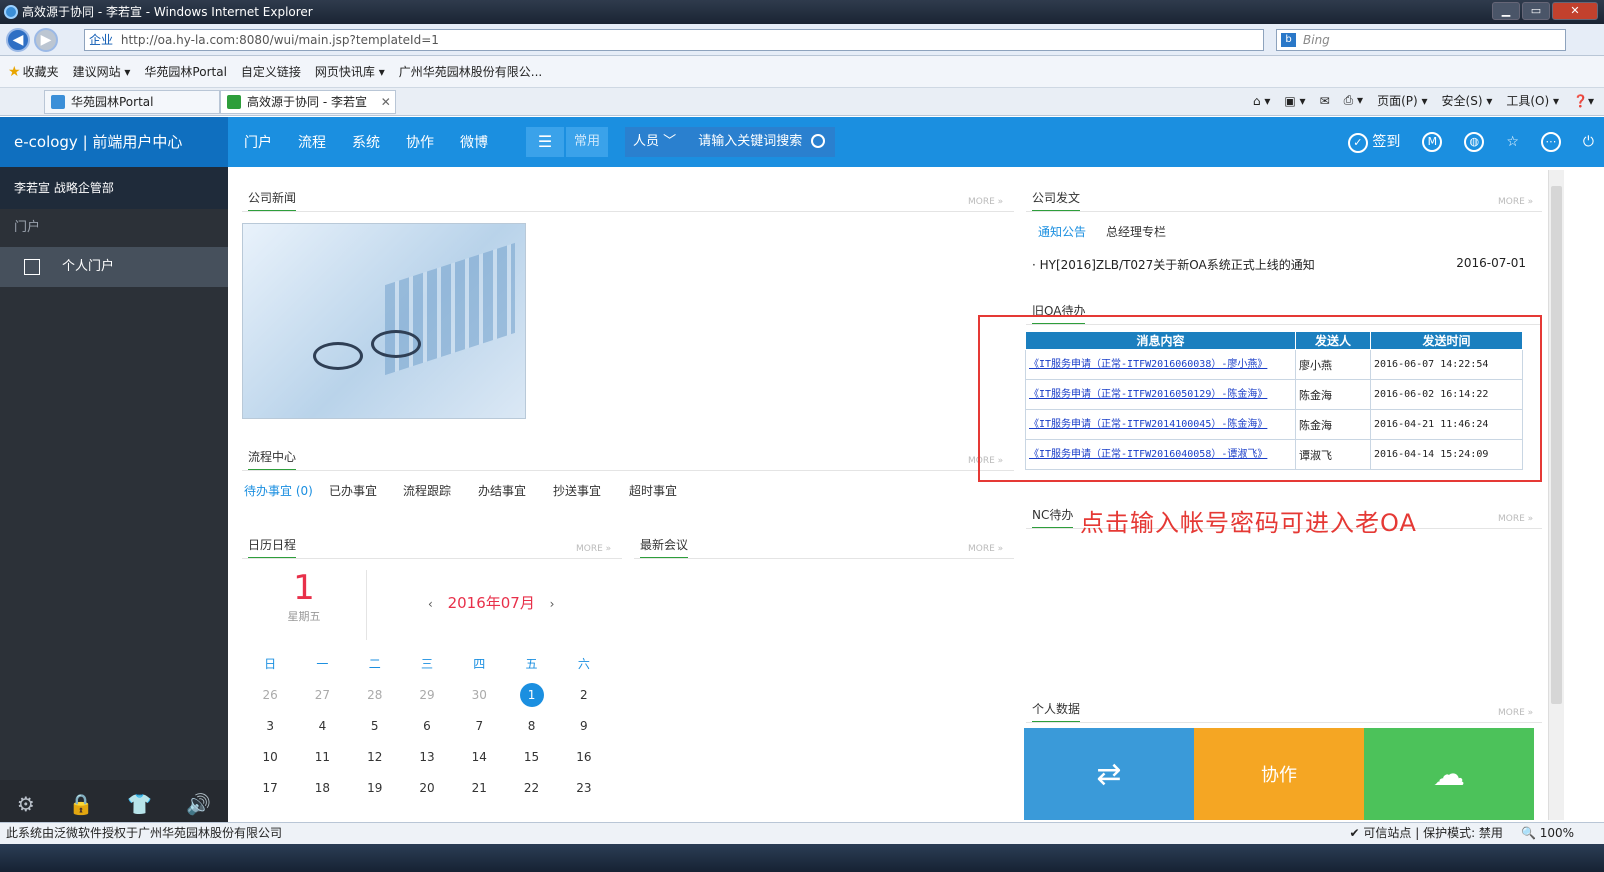 Image resolution: width=1604 pixels, height=872 pixels. Describe the element at coordinates (18, 40) in the screenshot. I see `back-button: ◀` at that location.